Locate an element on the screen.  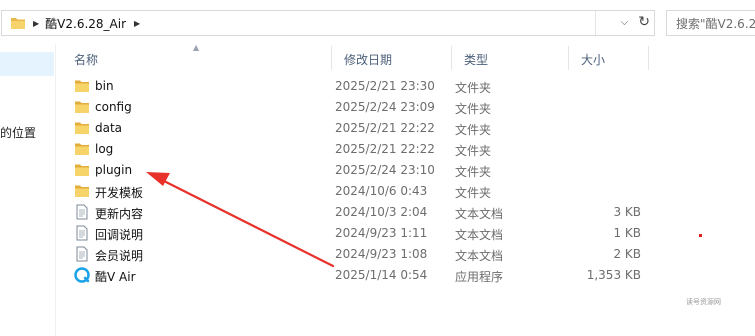
chevron-down-icon: ⌵ is located at coordinates (625, 22).